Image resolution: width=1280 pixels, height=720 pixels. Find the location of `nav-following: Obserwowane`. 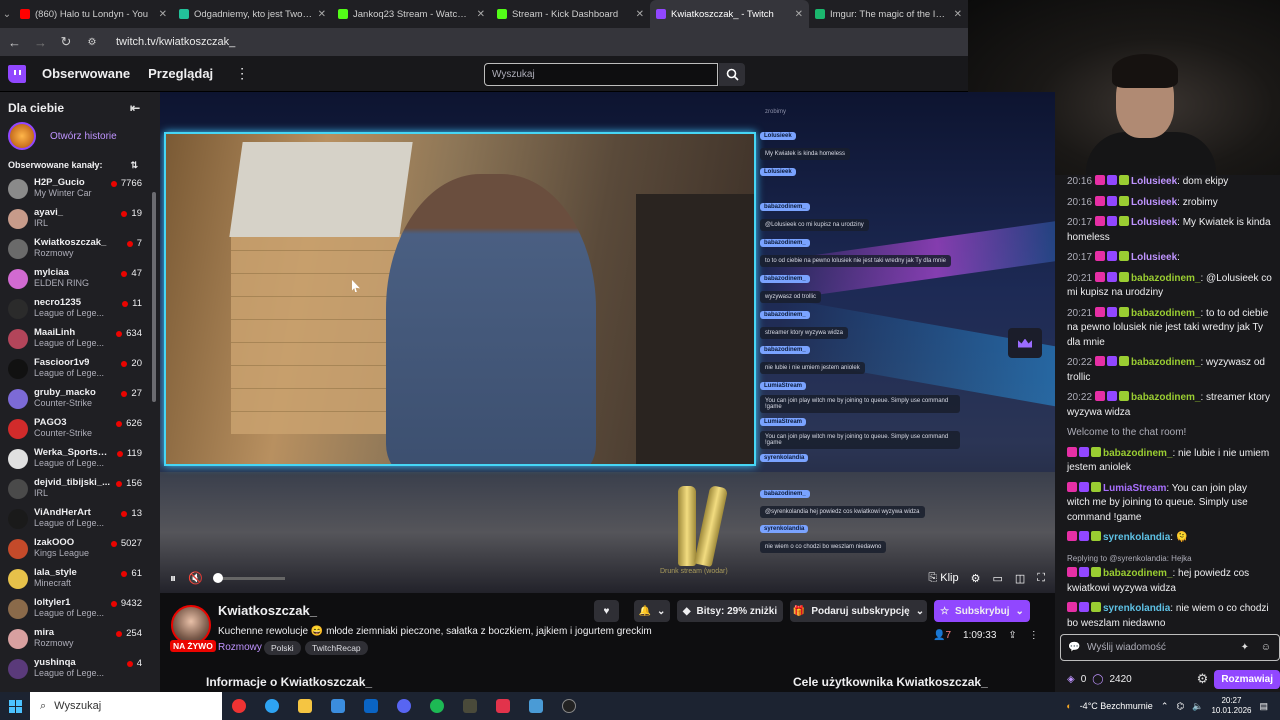

nav-following: Obserwowane is located at coordinates (86, 73).